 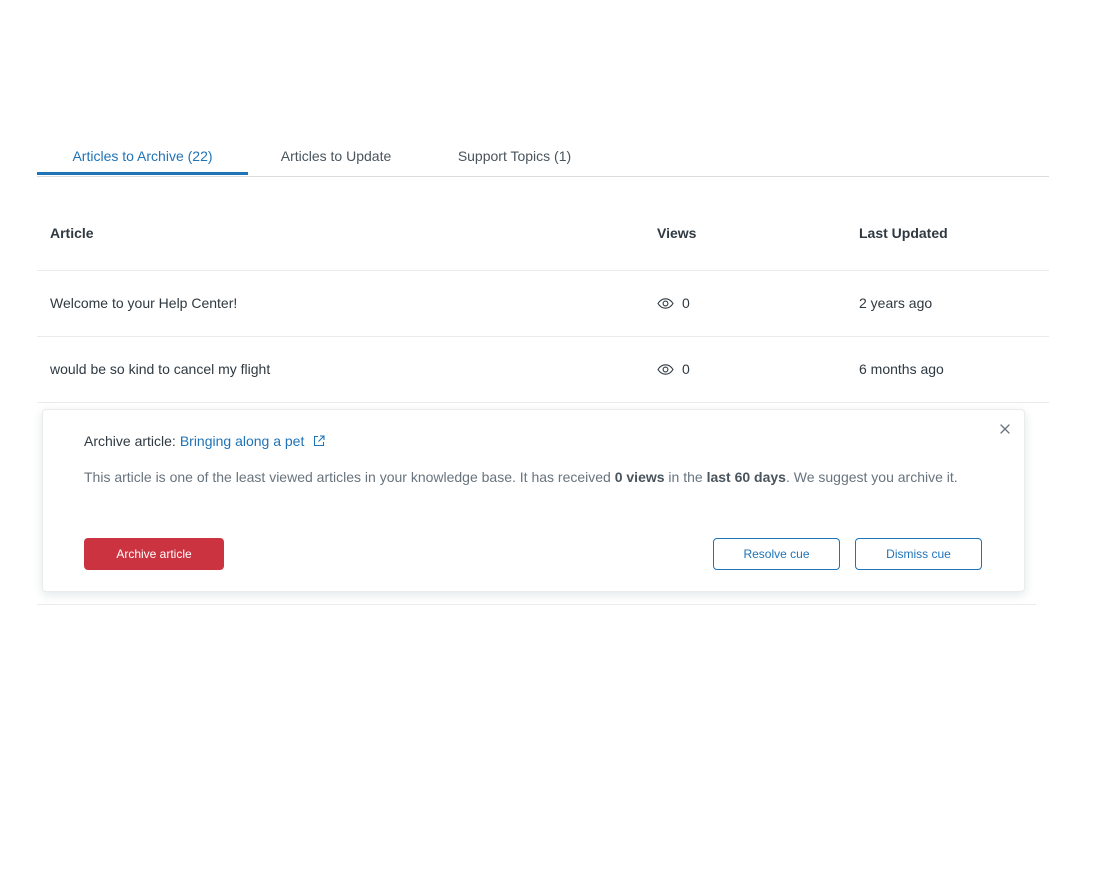 I want to click on article-link: Bringing along a pet, so click(x=242, y=441).